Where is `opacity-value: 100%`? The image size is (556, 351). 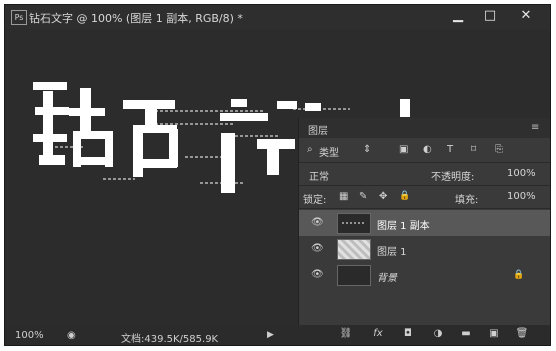
opacity-value: 100% is located at coordinates (521, 173).